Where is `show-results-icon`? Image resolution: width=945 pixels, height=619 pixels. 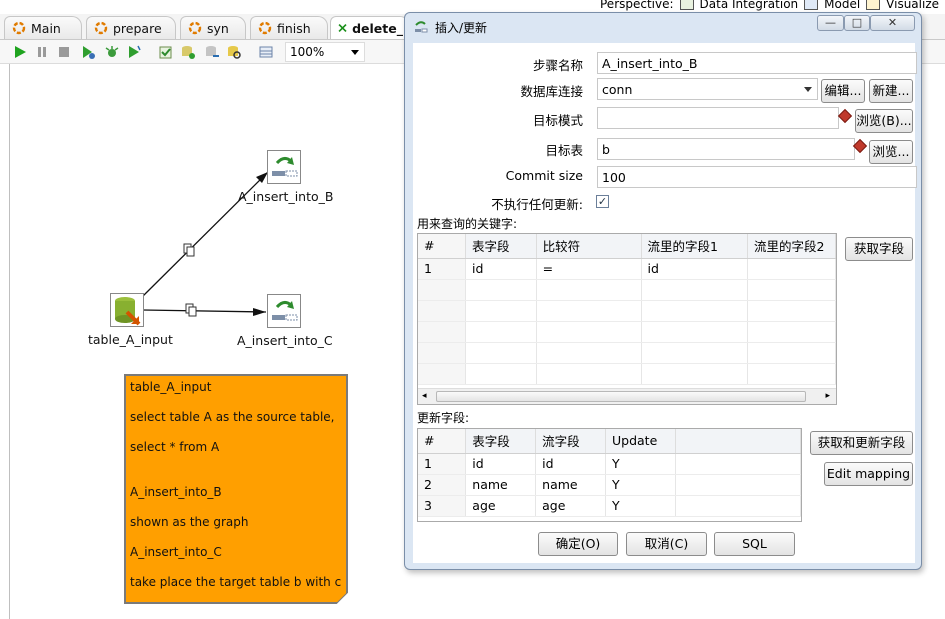
show-results-icon is located at coordinates (266, 52).